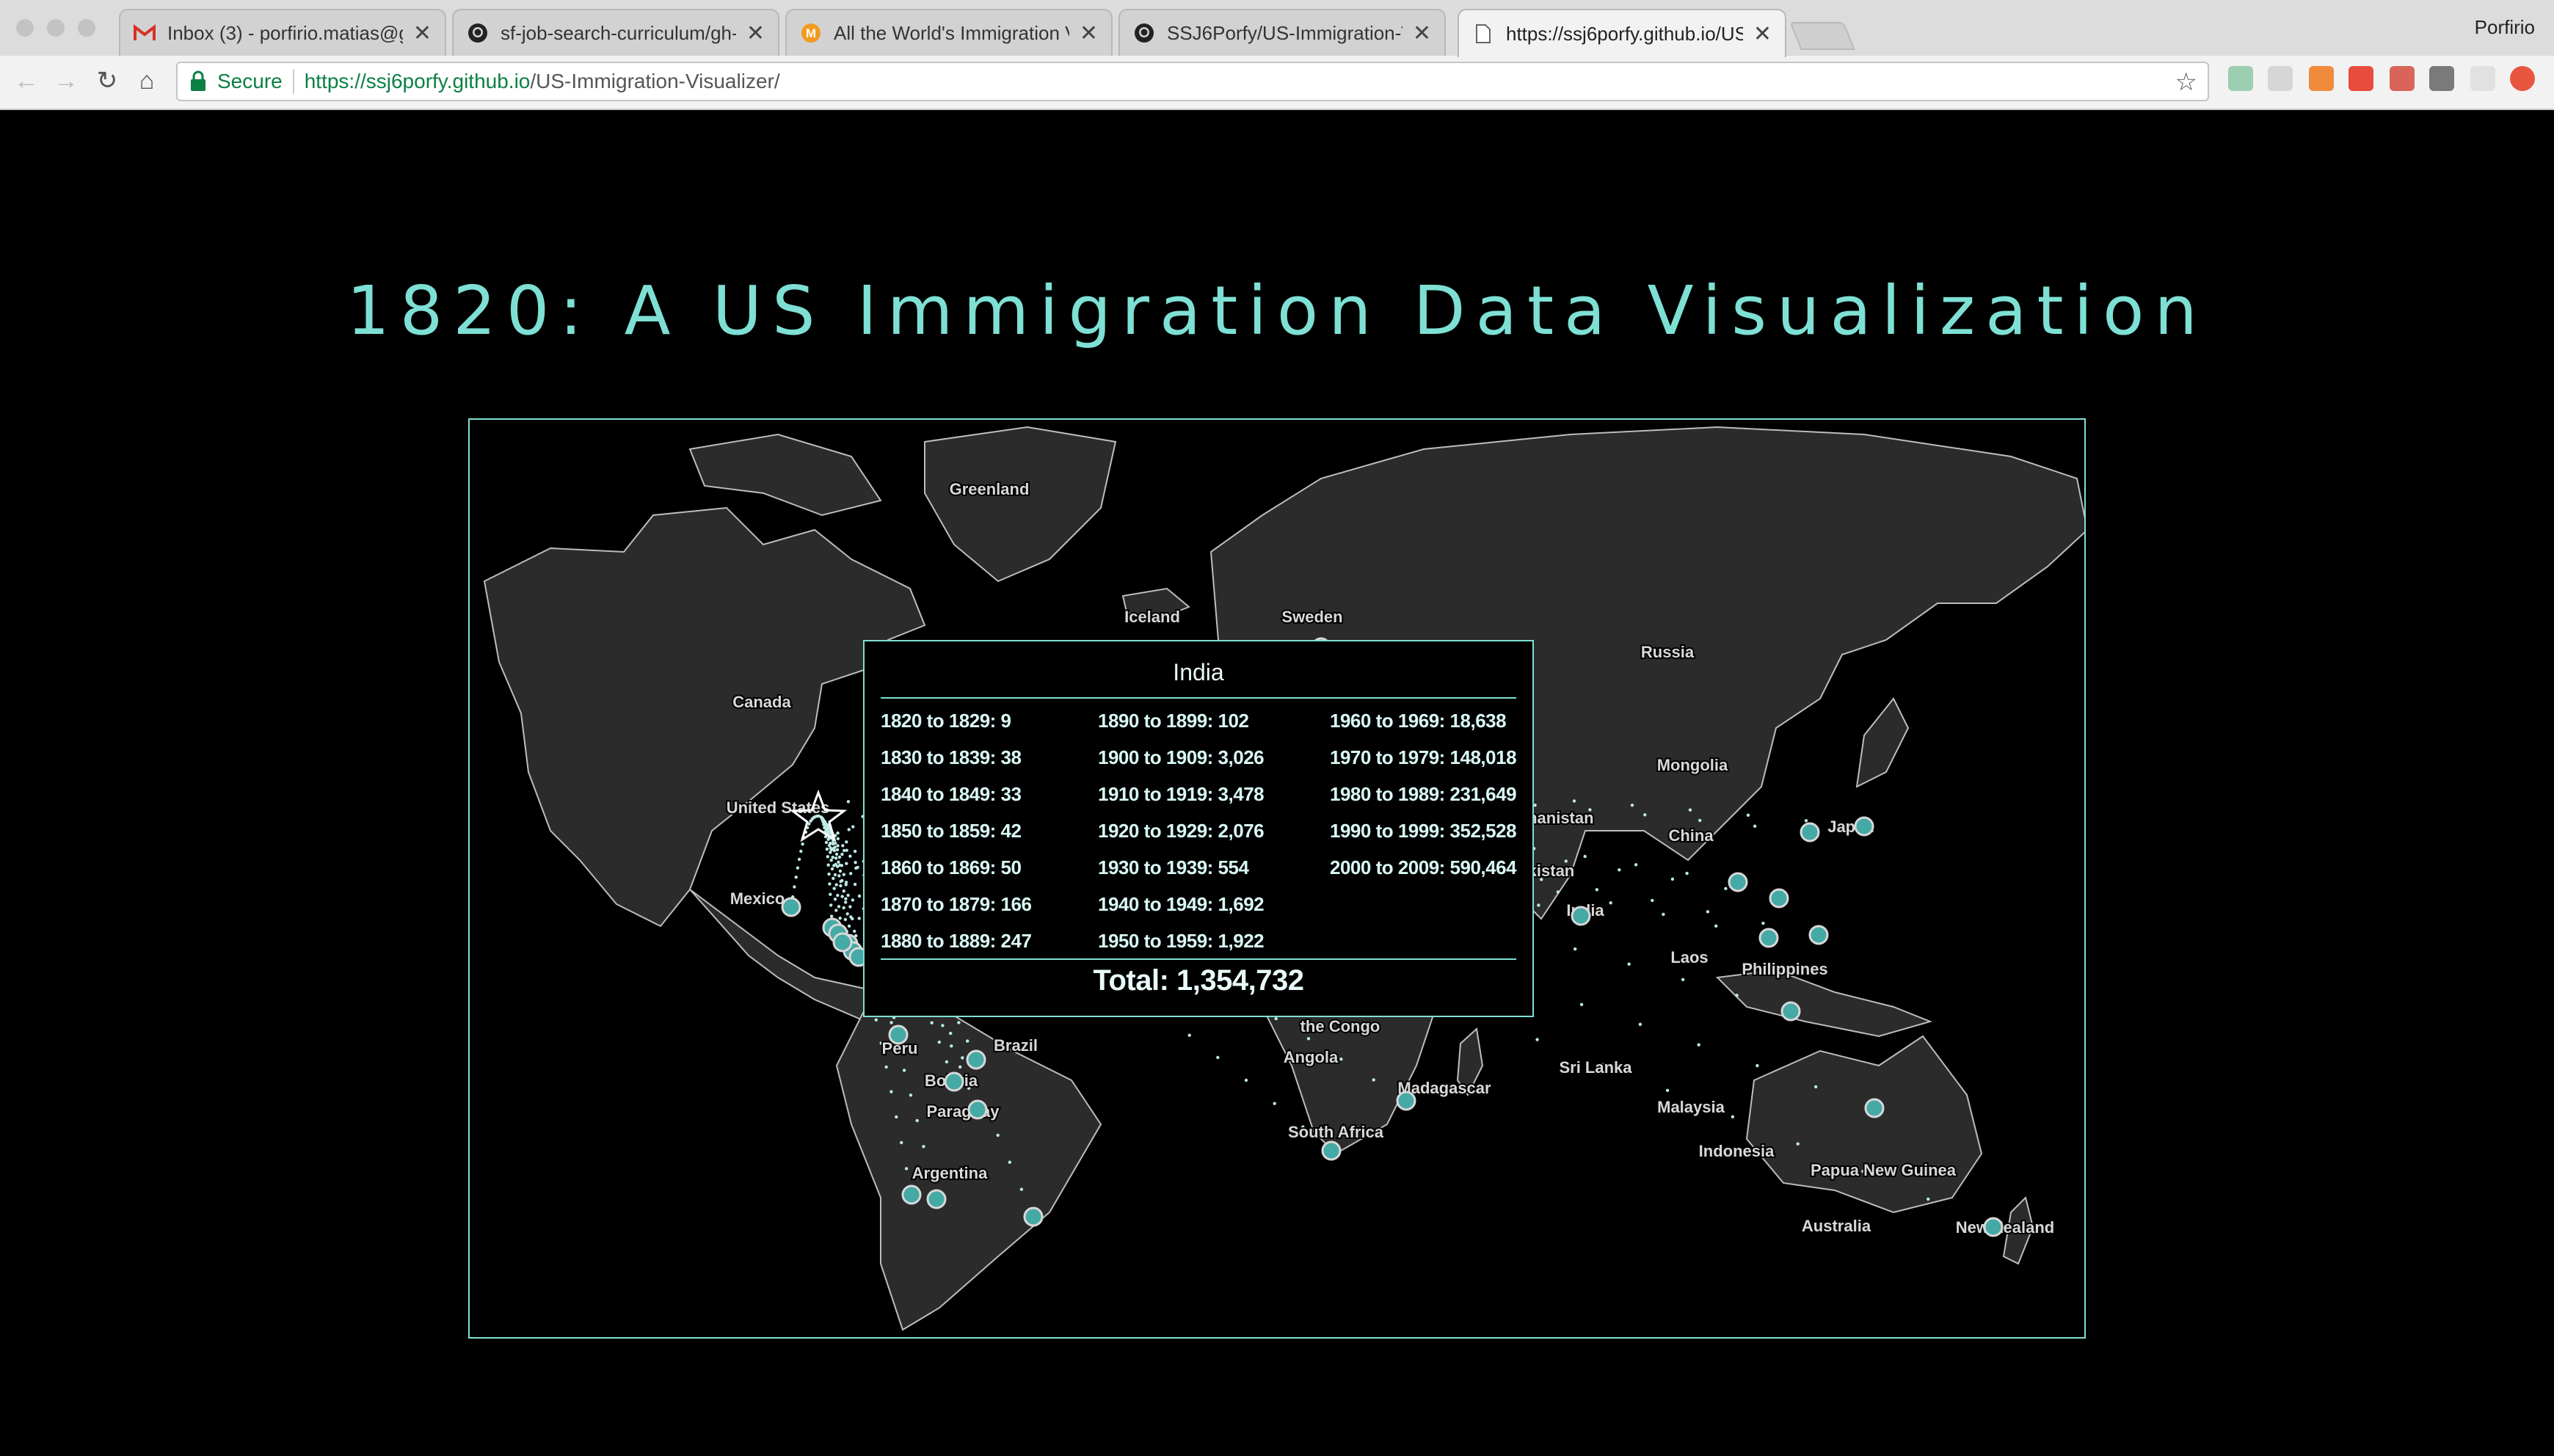 The width and height of the screenshot is (2554, 1456). I want to click on extension-office-icon, so click(2321, 78).